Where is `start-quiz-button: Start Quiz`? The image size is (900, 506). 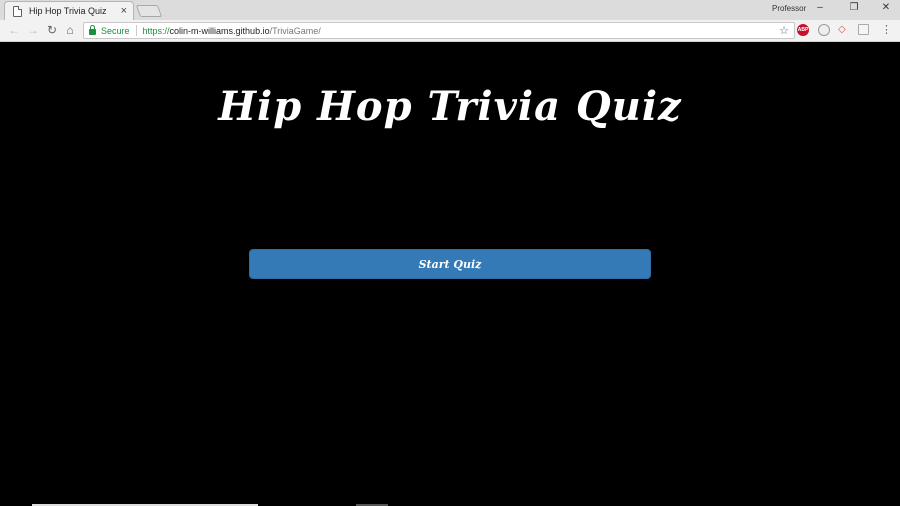 start-quiz-button: Start Quiz is located at coordinates (450, 264).